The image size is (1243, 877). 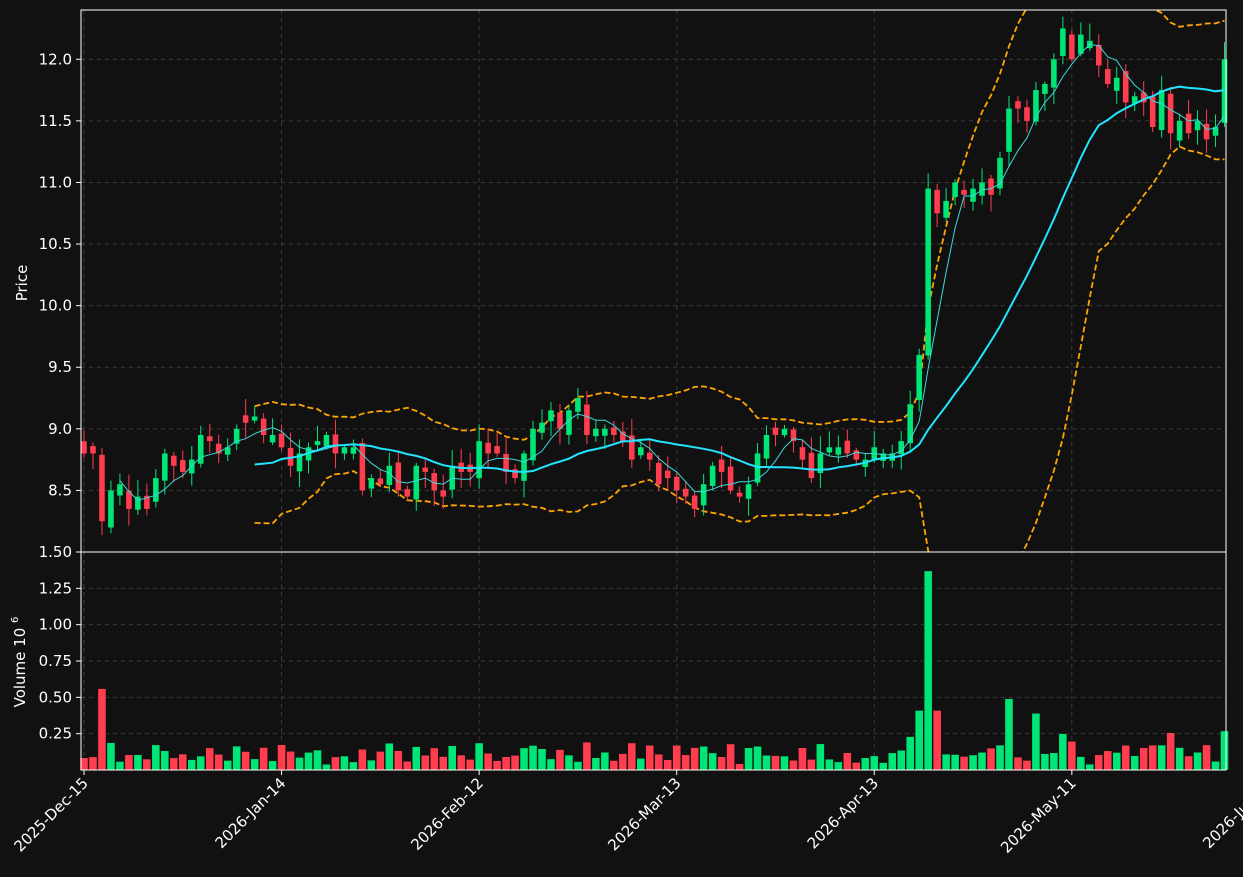 I want to click on volume-tick-label: 0.50, so click(x=55, y=697).